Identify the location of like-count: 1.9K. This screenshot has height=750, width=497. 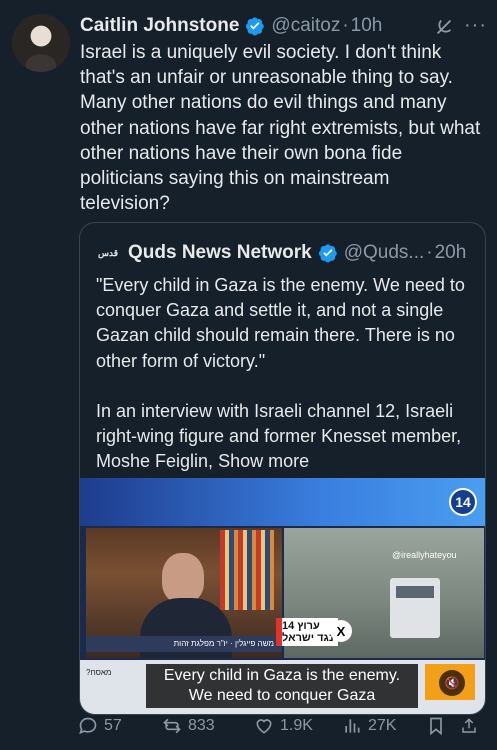
(296, 725).